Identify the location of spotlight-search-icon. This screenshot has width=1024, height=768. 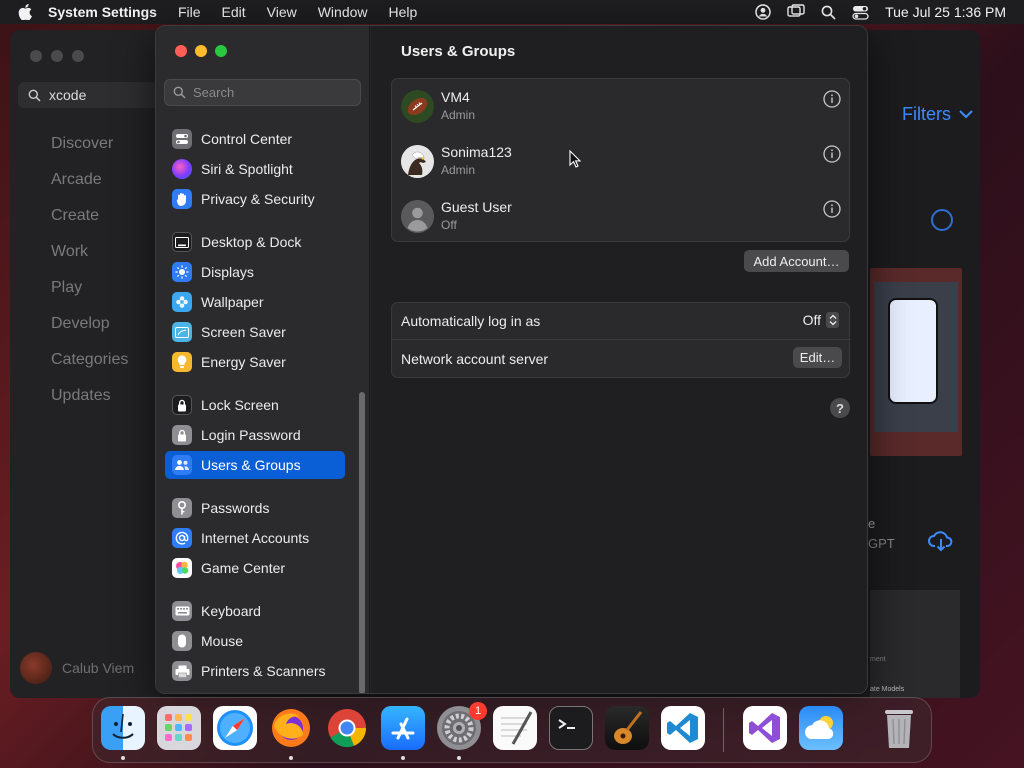
(828, 12).